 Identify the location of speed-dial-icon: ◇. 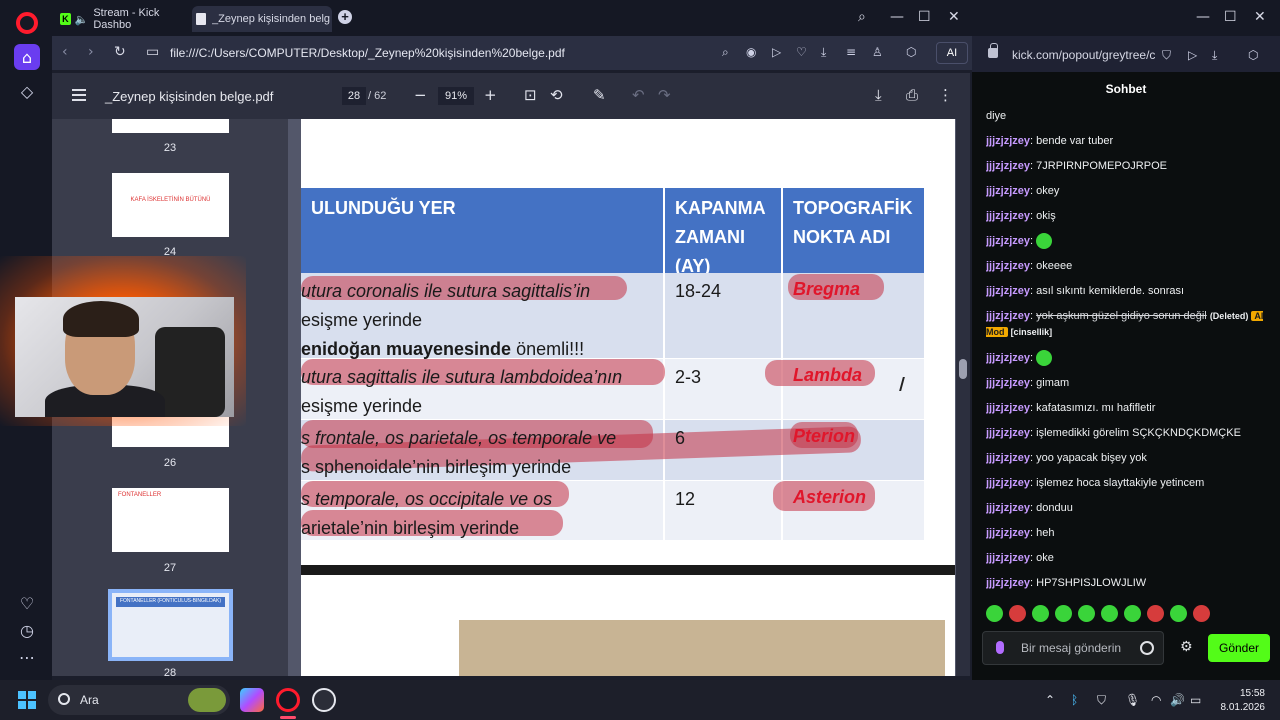
(27, 91).